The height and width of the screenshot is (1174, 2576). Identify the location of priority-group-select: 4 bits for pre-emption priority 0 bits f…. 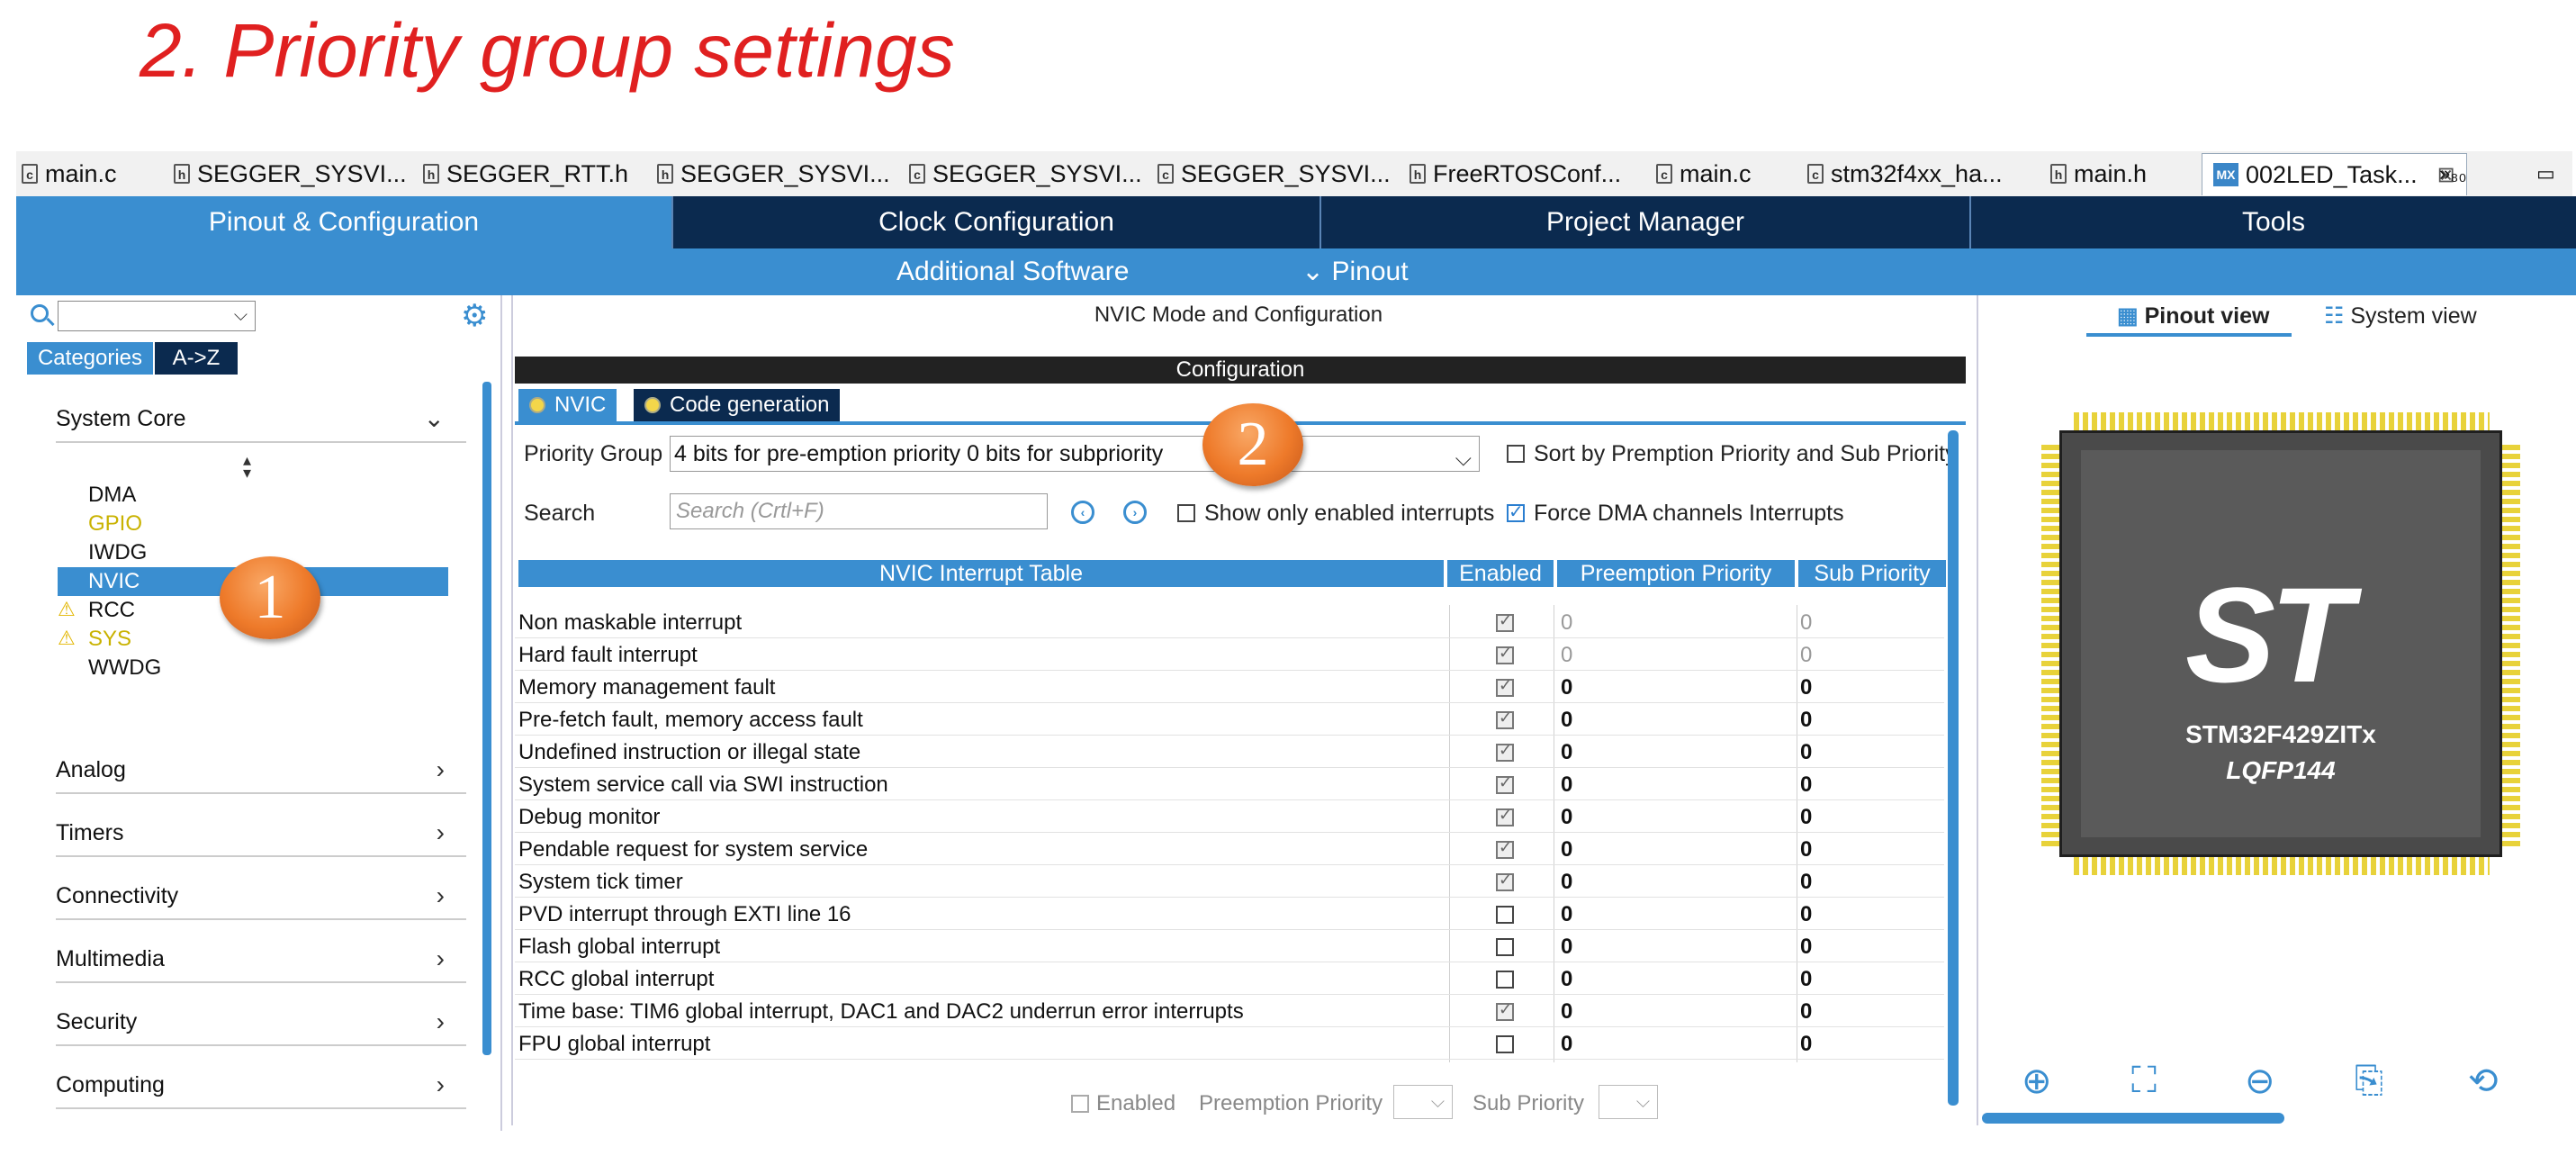
(1075, 454).